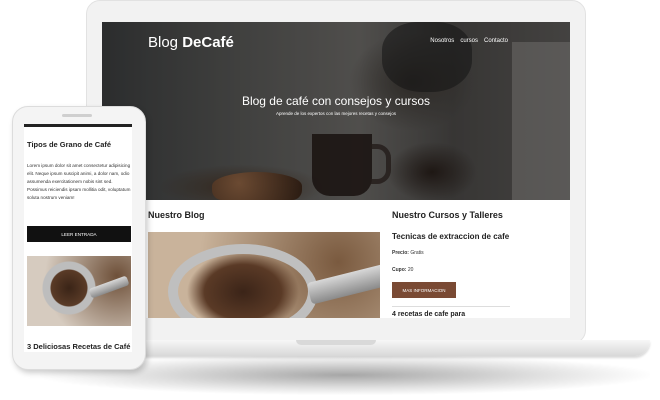 The height and width of the screenshot is (400, 660). I want to click on course-quota-label: Cupo:, so click(399, 270).